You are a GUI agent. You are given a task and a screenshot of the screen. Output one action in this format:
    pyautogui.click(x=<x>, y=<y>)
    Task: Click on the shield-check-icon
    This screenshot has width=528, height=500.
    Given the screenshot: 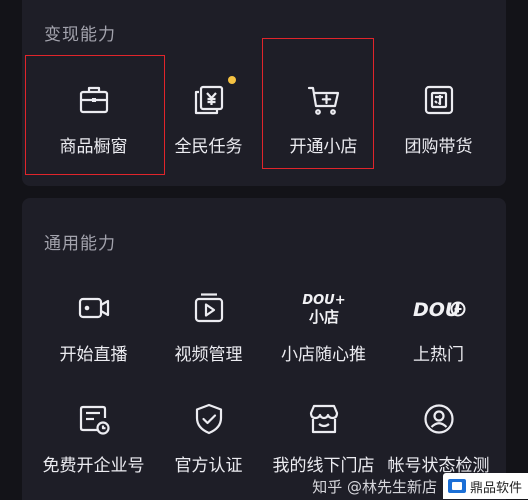 What is the action you would take?
    pyautogui.click(x=209, y=419)
    